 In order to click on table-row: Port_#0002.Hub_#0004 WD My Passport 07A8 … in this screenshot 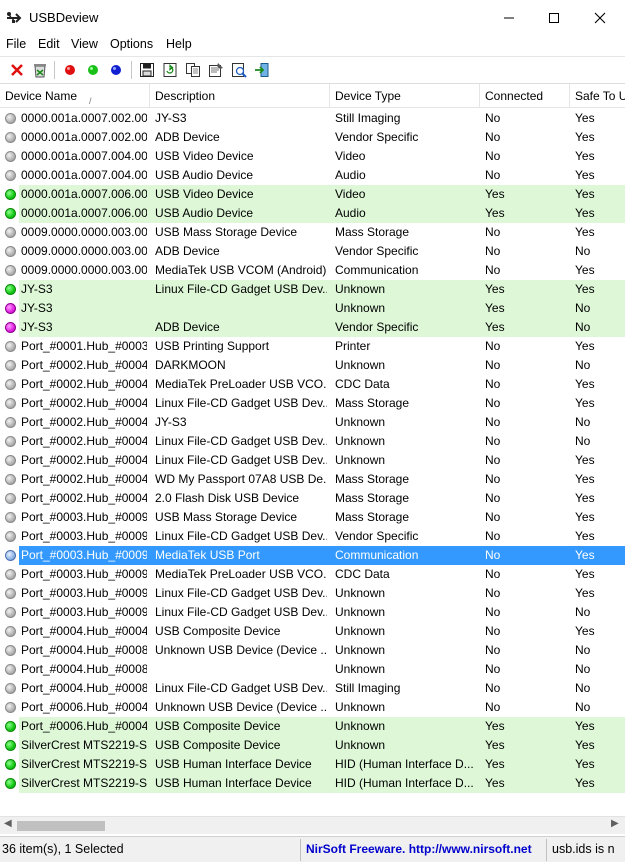, I will do `click(312, 479)`.